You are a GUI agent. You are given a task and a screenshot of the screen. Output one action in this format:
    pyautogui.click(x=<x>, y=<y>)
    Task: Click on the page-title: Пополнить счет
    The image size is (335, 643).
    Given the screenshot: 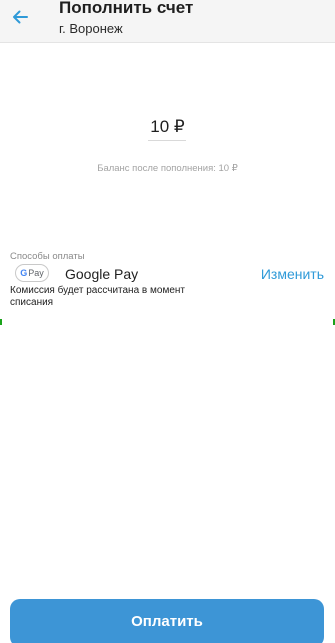 What is the action you would take?
    pyautogui.click(x=126, y=8)
    